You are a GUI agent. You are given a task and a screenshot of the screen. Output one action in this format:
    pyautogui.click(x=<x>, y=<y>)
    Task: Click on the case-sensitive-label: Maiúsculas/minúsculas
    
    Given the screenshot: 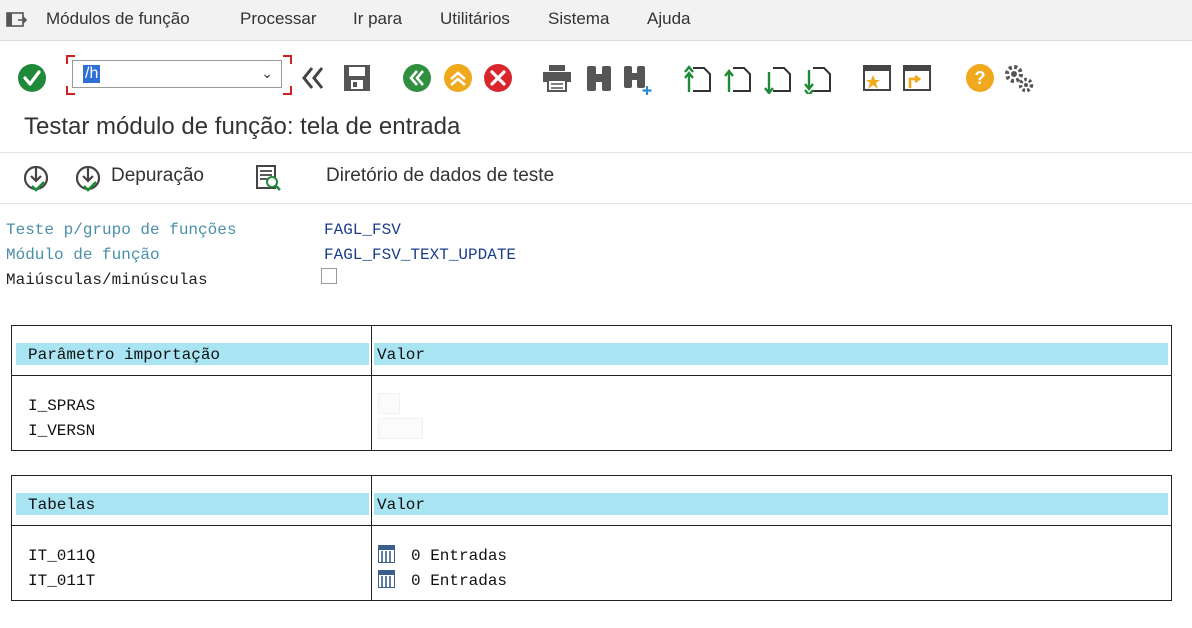 What is the action you would take?
    pyautogui.click(x=107, y=280)
    